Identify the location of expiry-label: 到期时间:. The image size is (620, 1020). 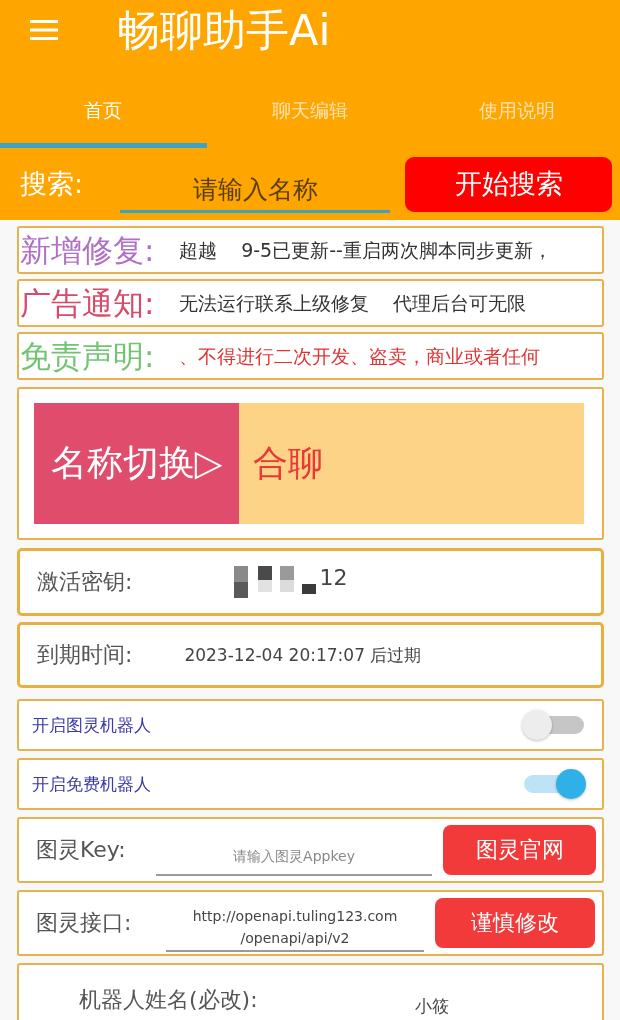
(85, 655).